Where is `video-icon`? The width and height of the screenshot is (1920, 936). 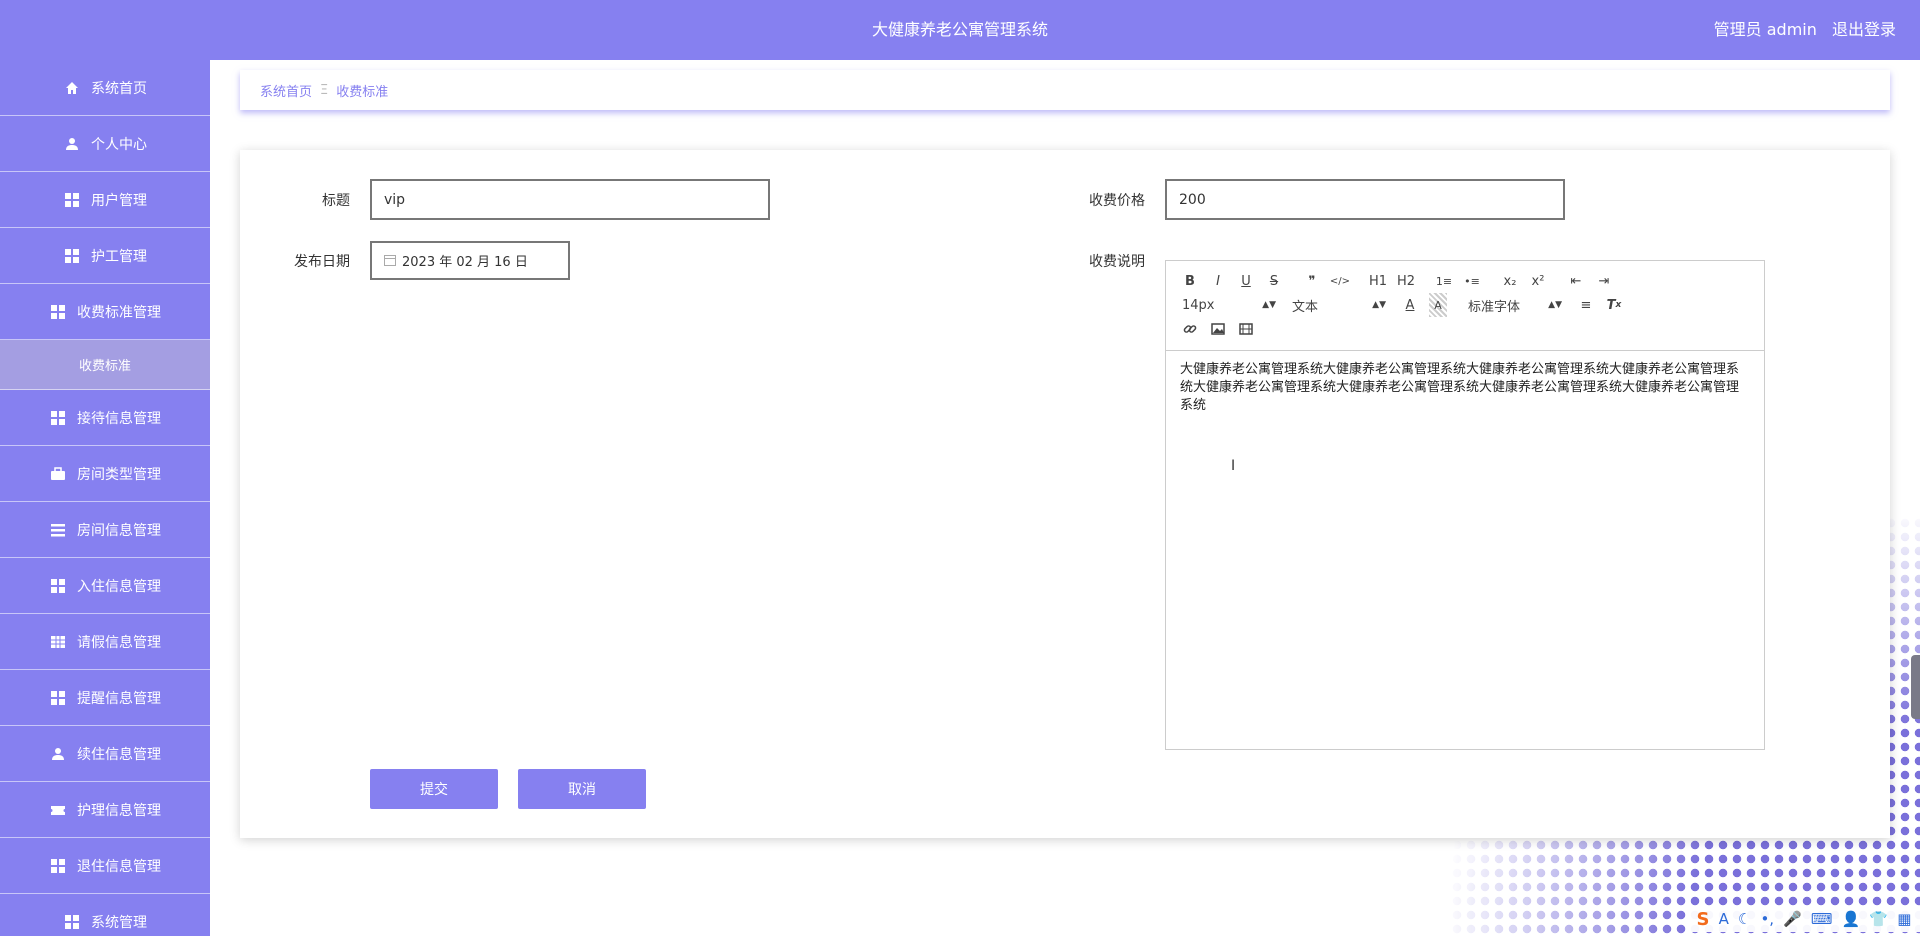
video-icon is located at coordinates (1246, 329).